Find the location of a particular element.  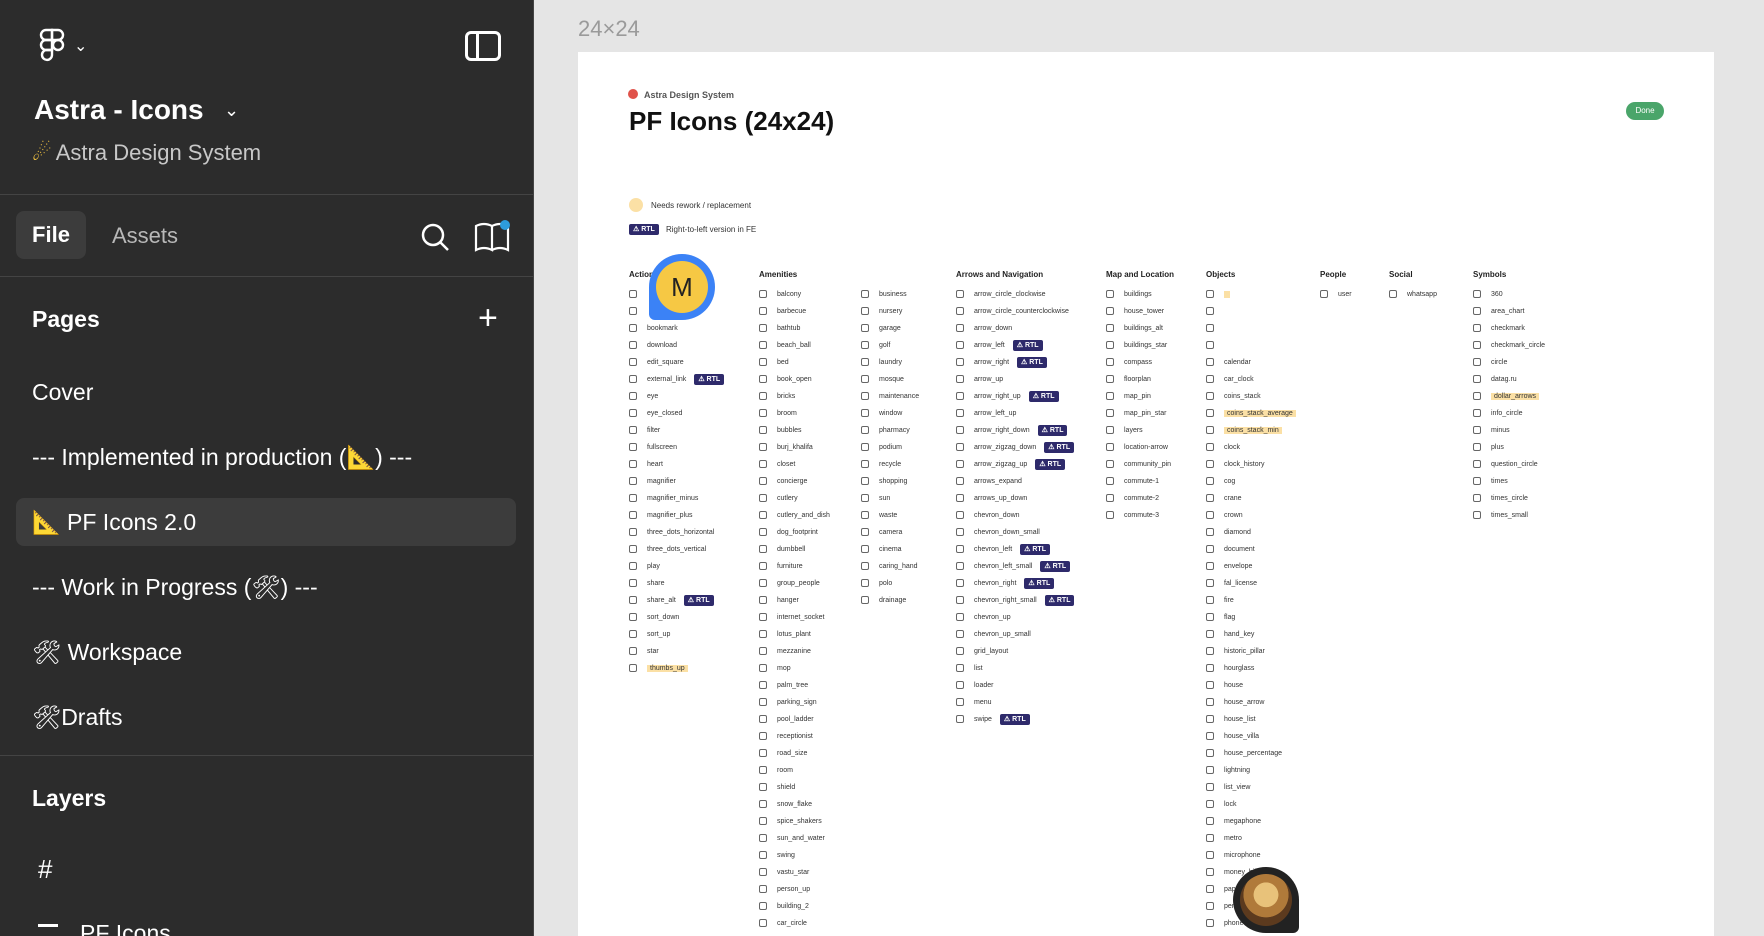

icon-row: buildings_star is located at coordinates (1140, 345).